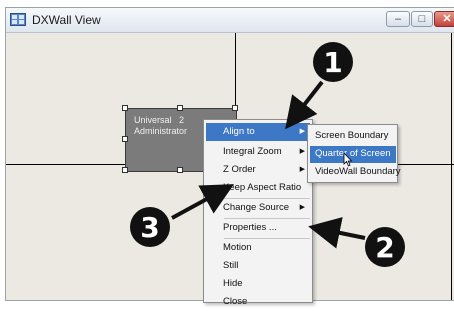 Image resolution: width=454 pixels, height=311 pixels. I want to click on menu-item-keep-aspect-ratio: Keep Aspect Ratio, so click(258, 188).